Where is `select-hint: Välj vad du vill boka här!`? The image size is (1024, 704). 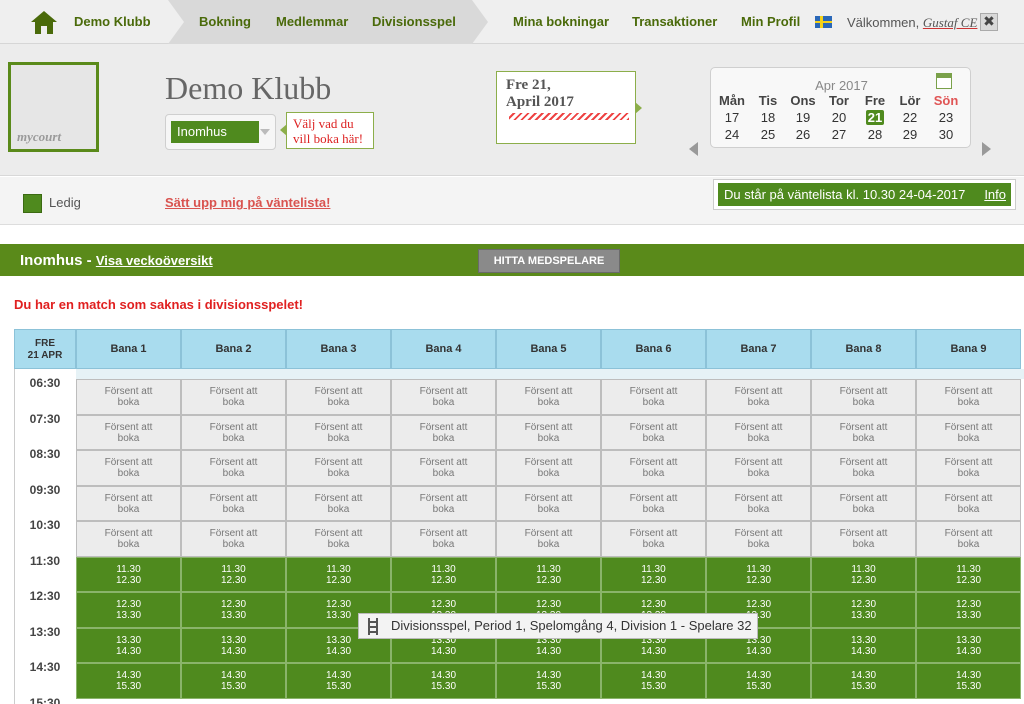 select-hint: Välj vad du vill boka här! is located at coordinates (327, 130).